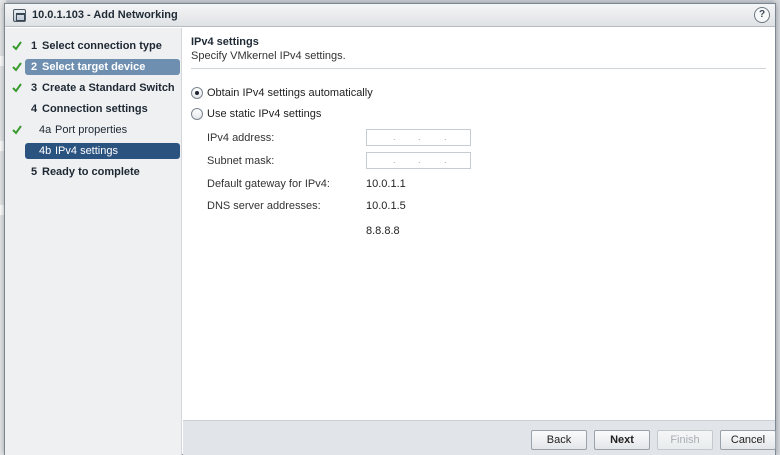  Describe the element at coordinates (268, 56) in the screenshot. I see `page-subtitle: Specify VMkernel IPv4 settings.` at that location.